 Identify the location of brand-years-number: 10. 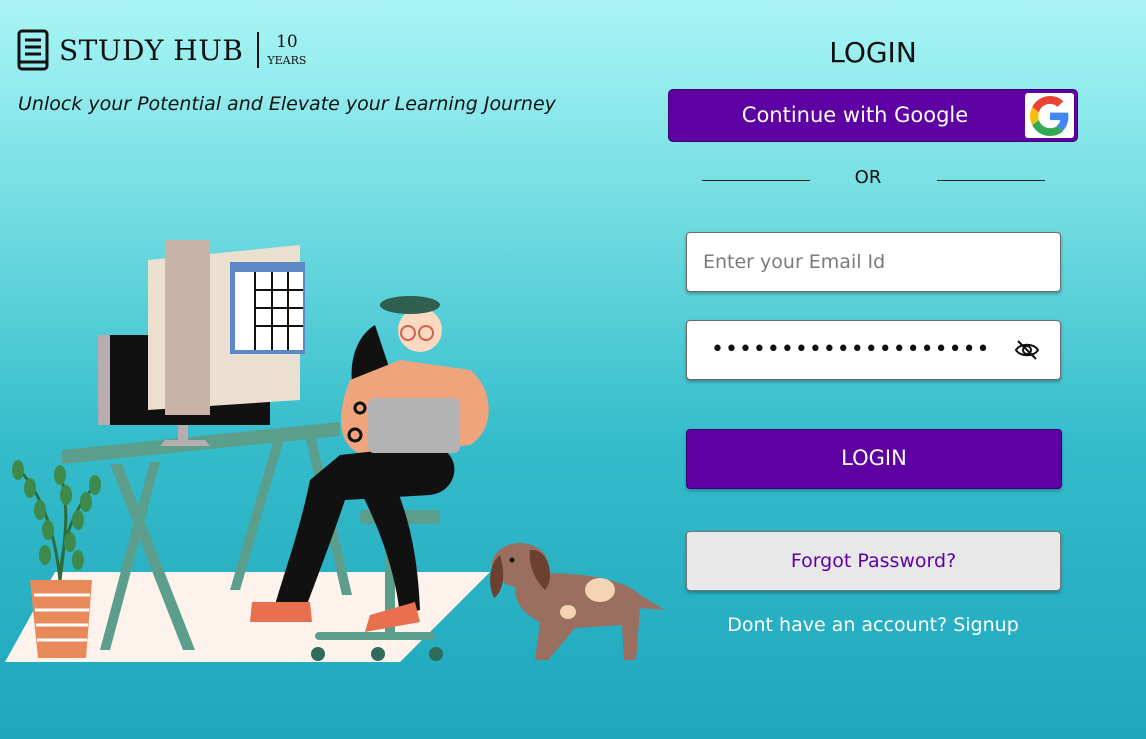
(287, 42).